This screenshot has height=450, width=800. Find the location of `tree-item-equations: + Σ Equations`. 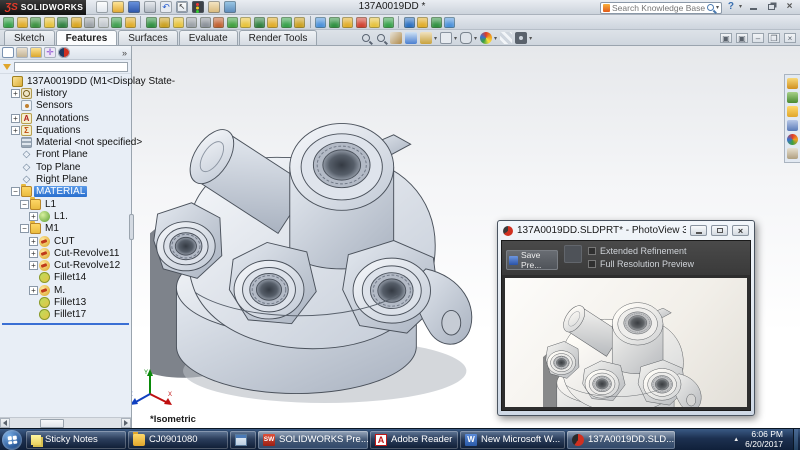

tree-item-equations: + Σ Equations is located at coordinates (65, 130).